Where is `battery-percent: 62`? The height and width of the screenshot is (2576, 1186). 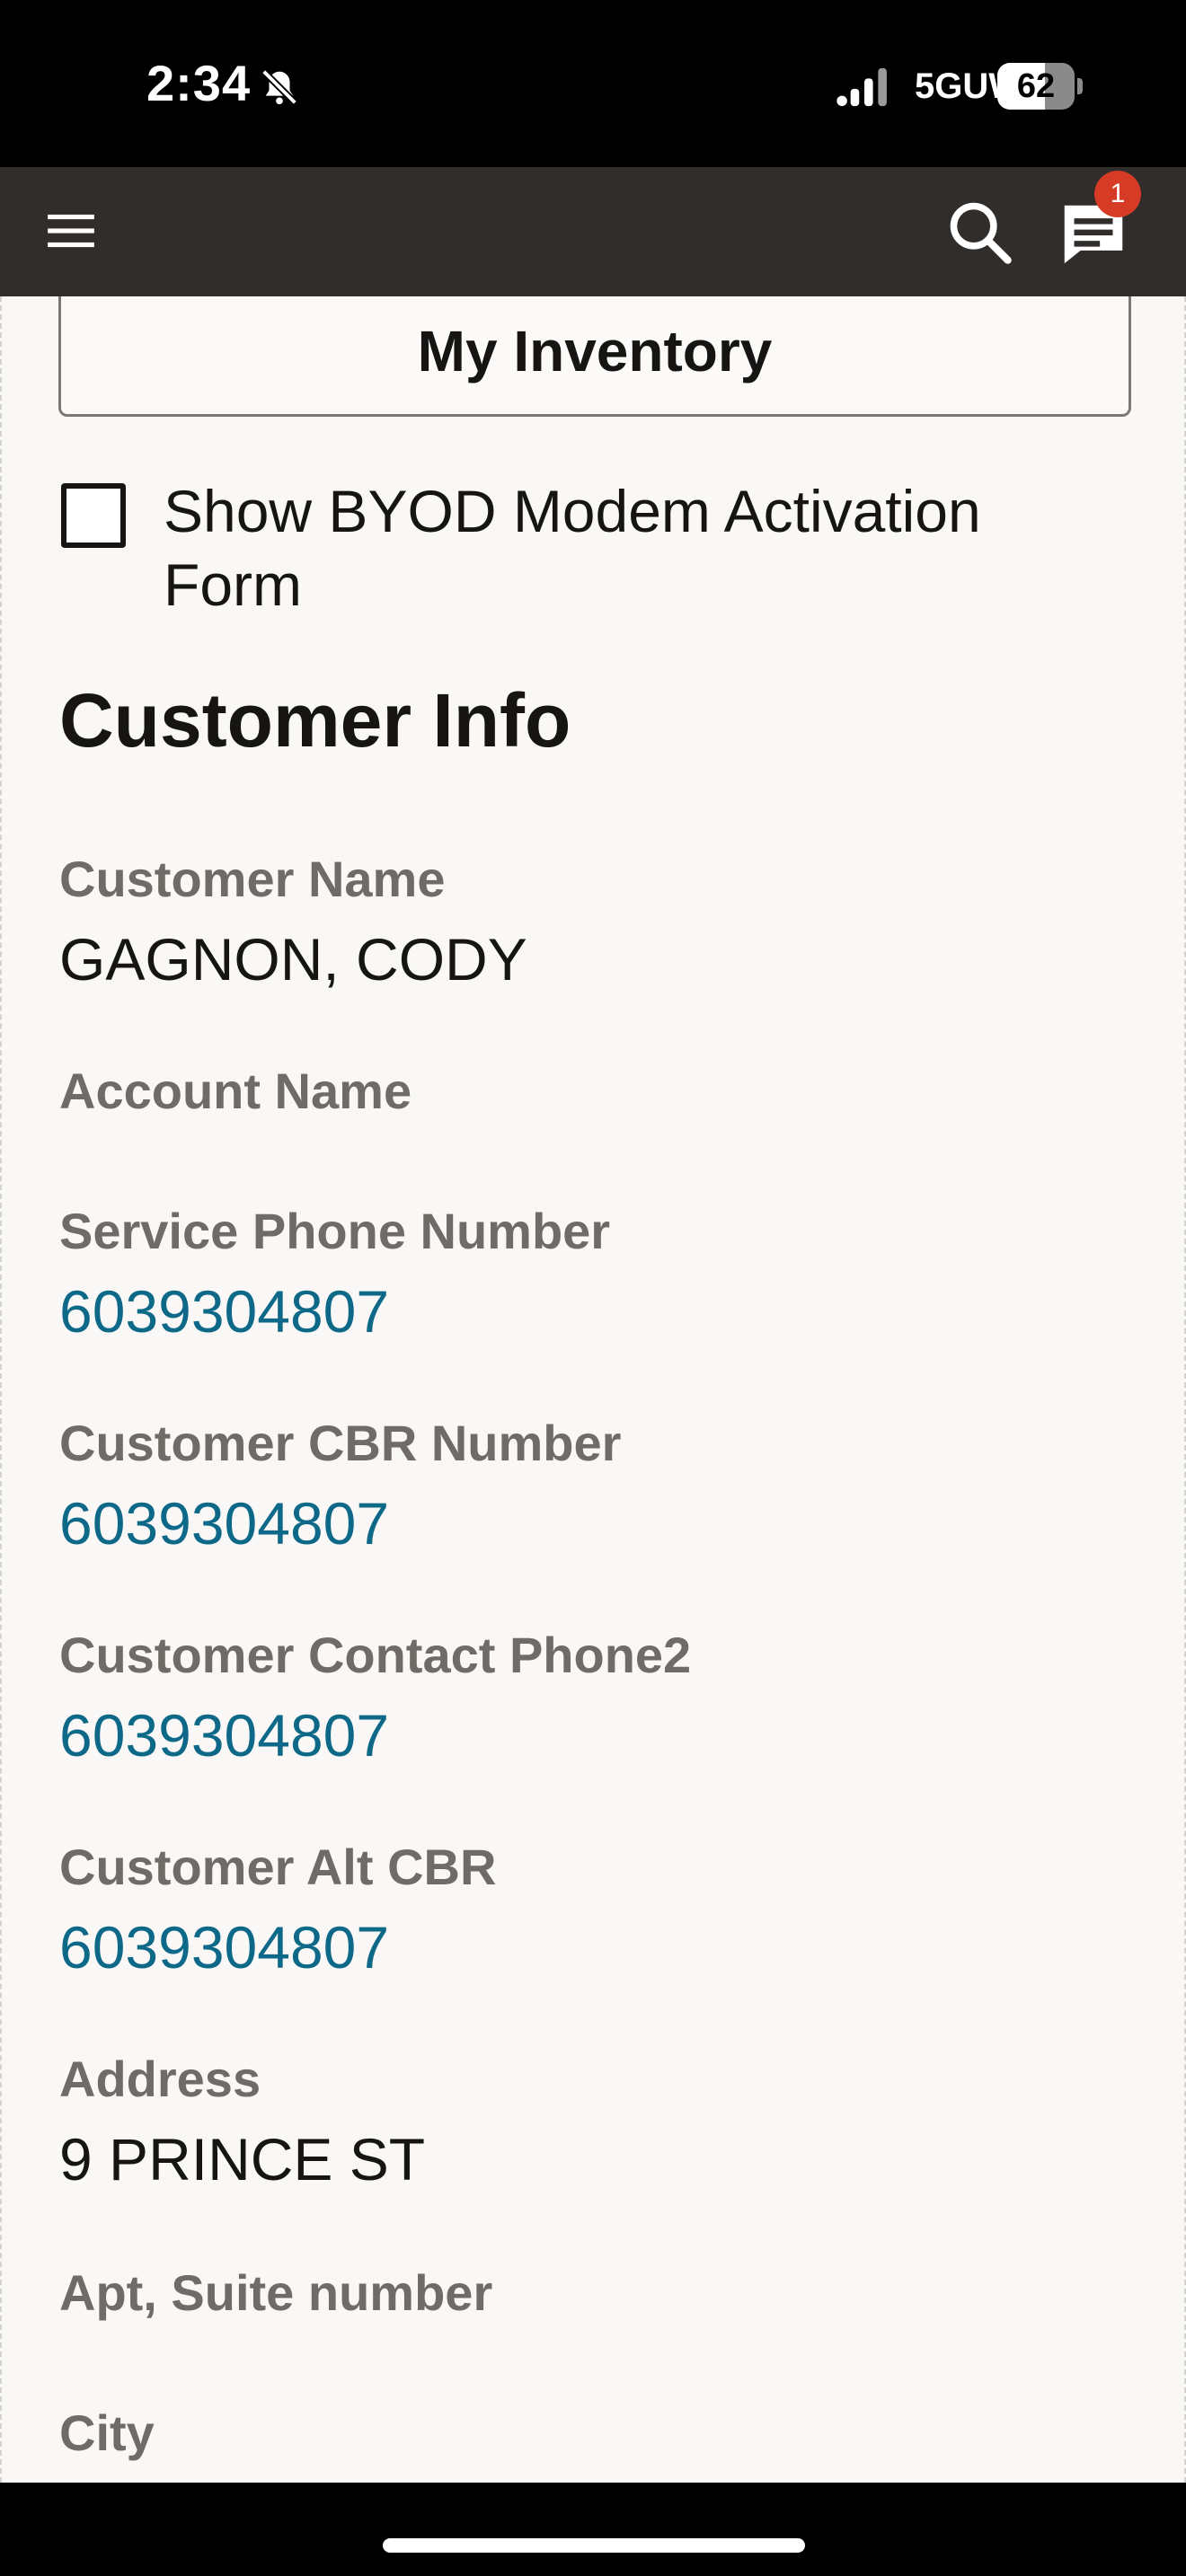 battery-percent: 62 is located at coordinates (1036, 86).